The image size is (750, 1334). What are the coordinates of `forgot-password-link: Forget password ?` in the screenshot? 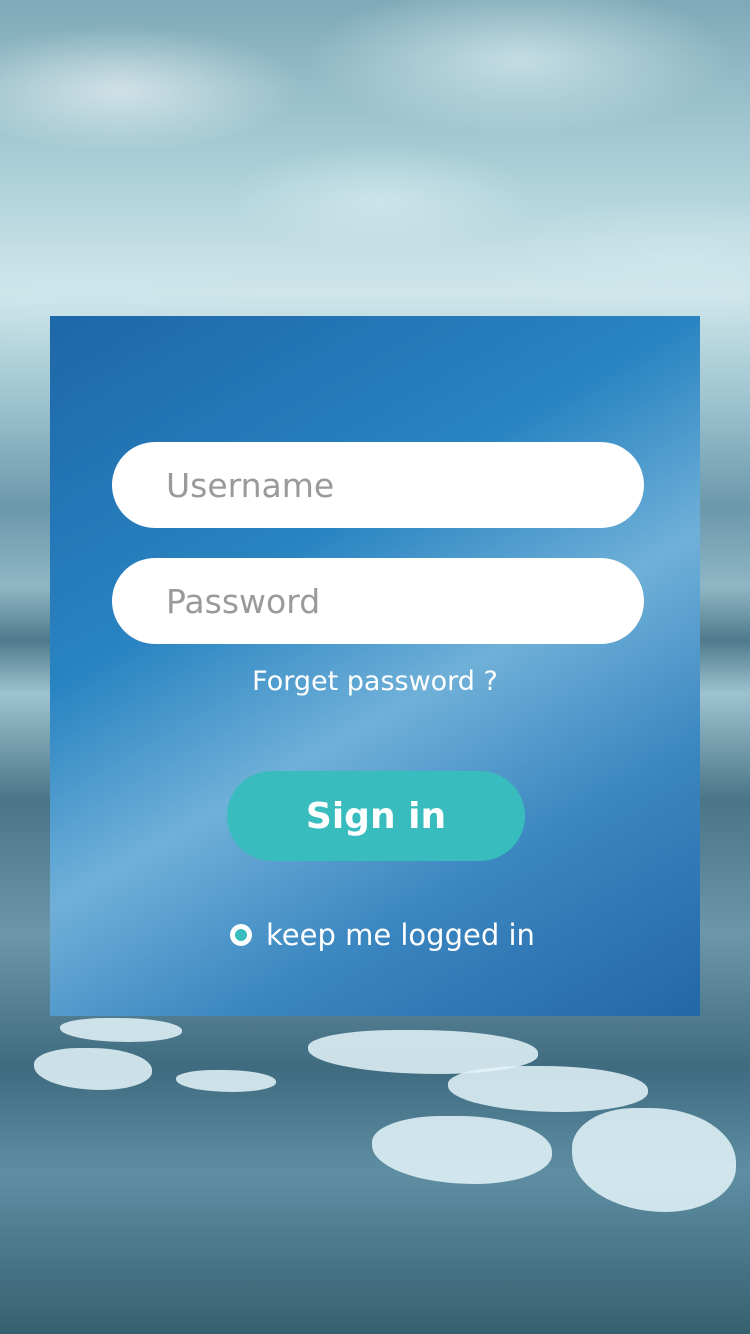 It's located at (375, 681).